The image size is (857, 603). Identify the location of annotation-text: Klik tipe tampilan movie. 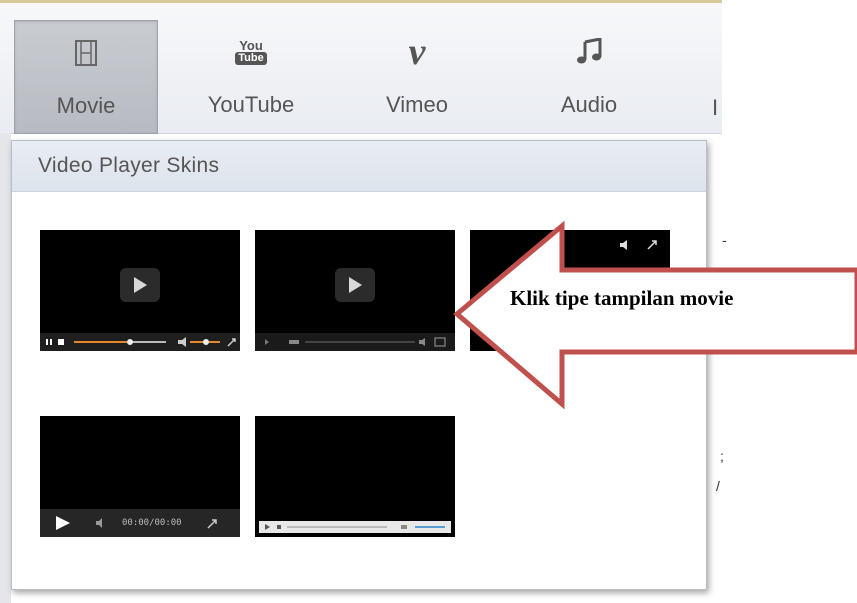
(622, 298).